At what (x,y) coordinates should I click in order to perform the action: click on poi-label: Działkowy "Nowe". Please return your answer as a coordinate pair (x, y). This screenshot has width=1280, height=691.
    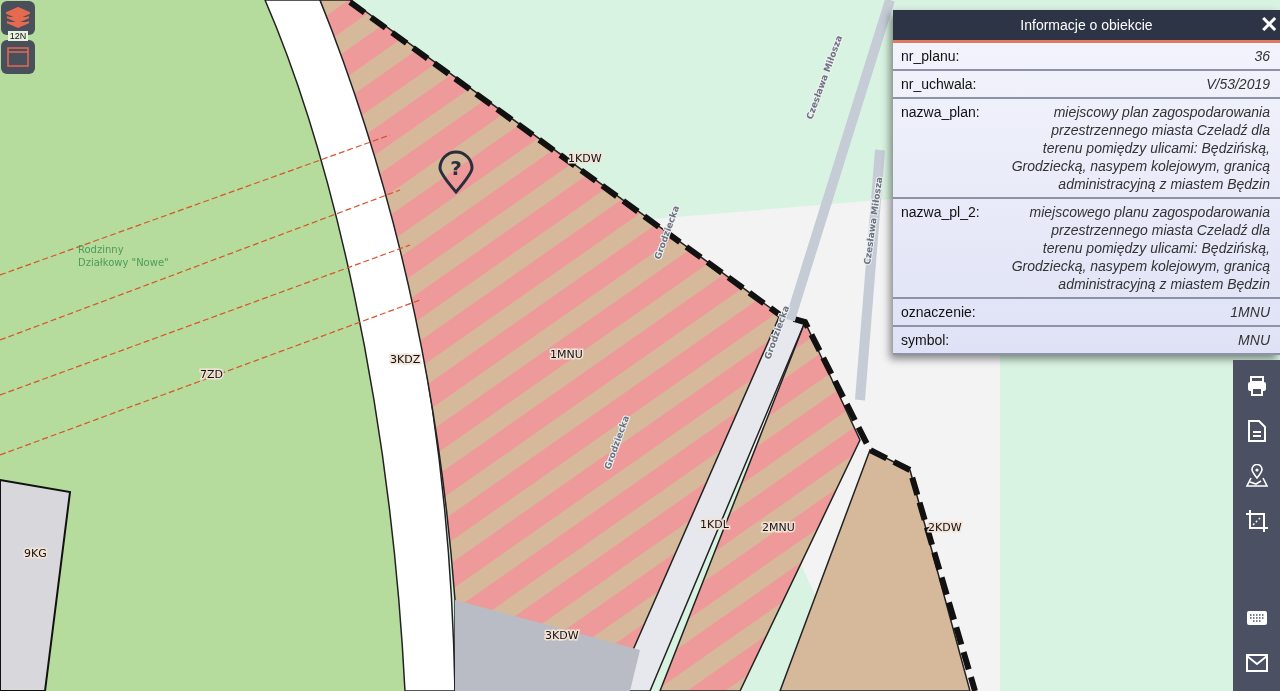
    Looking at the image, I should click on (123, 262).